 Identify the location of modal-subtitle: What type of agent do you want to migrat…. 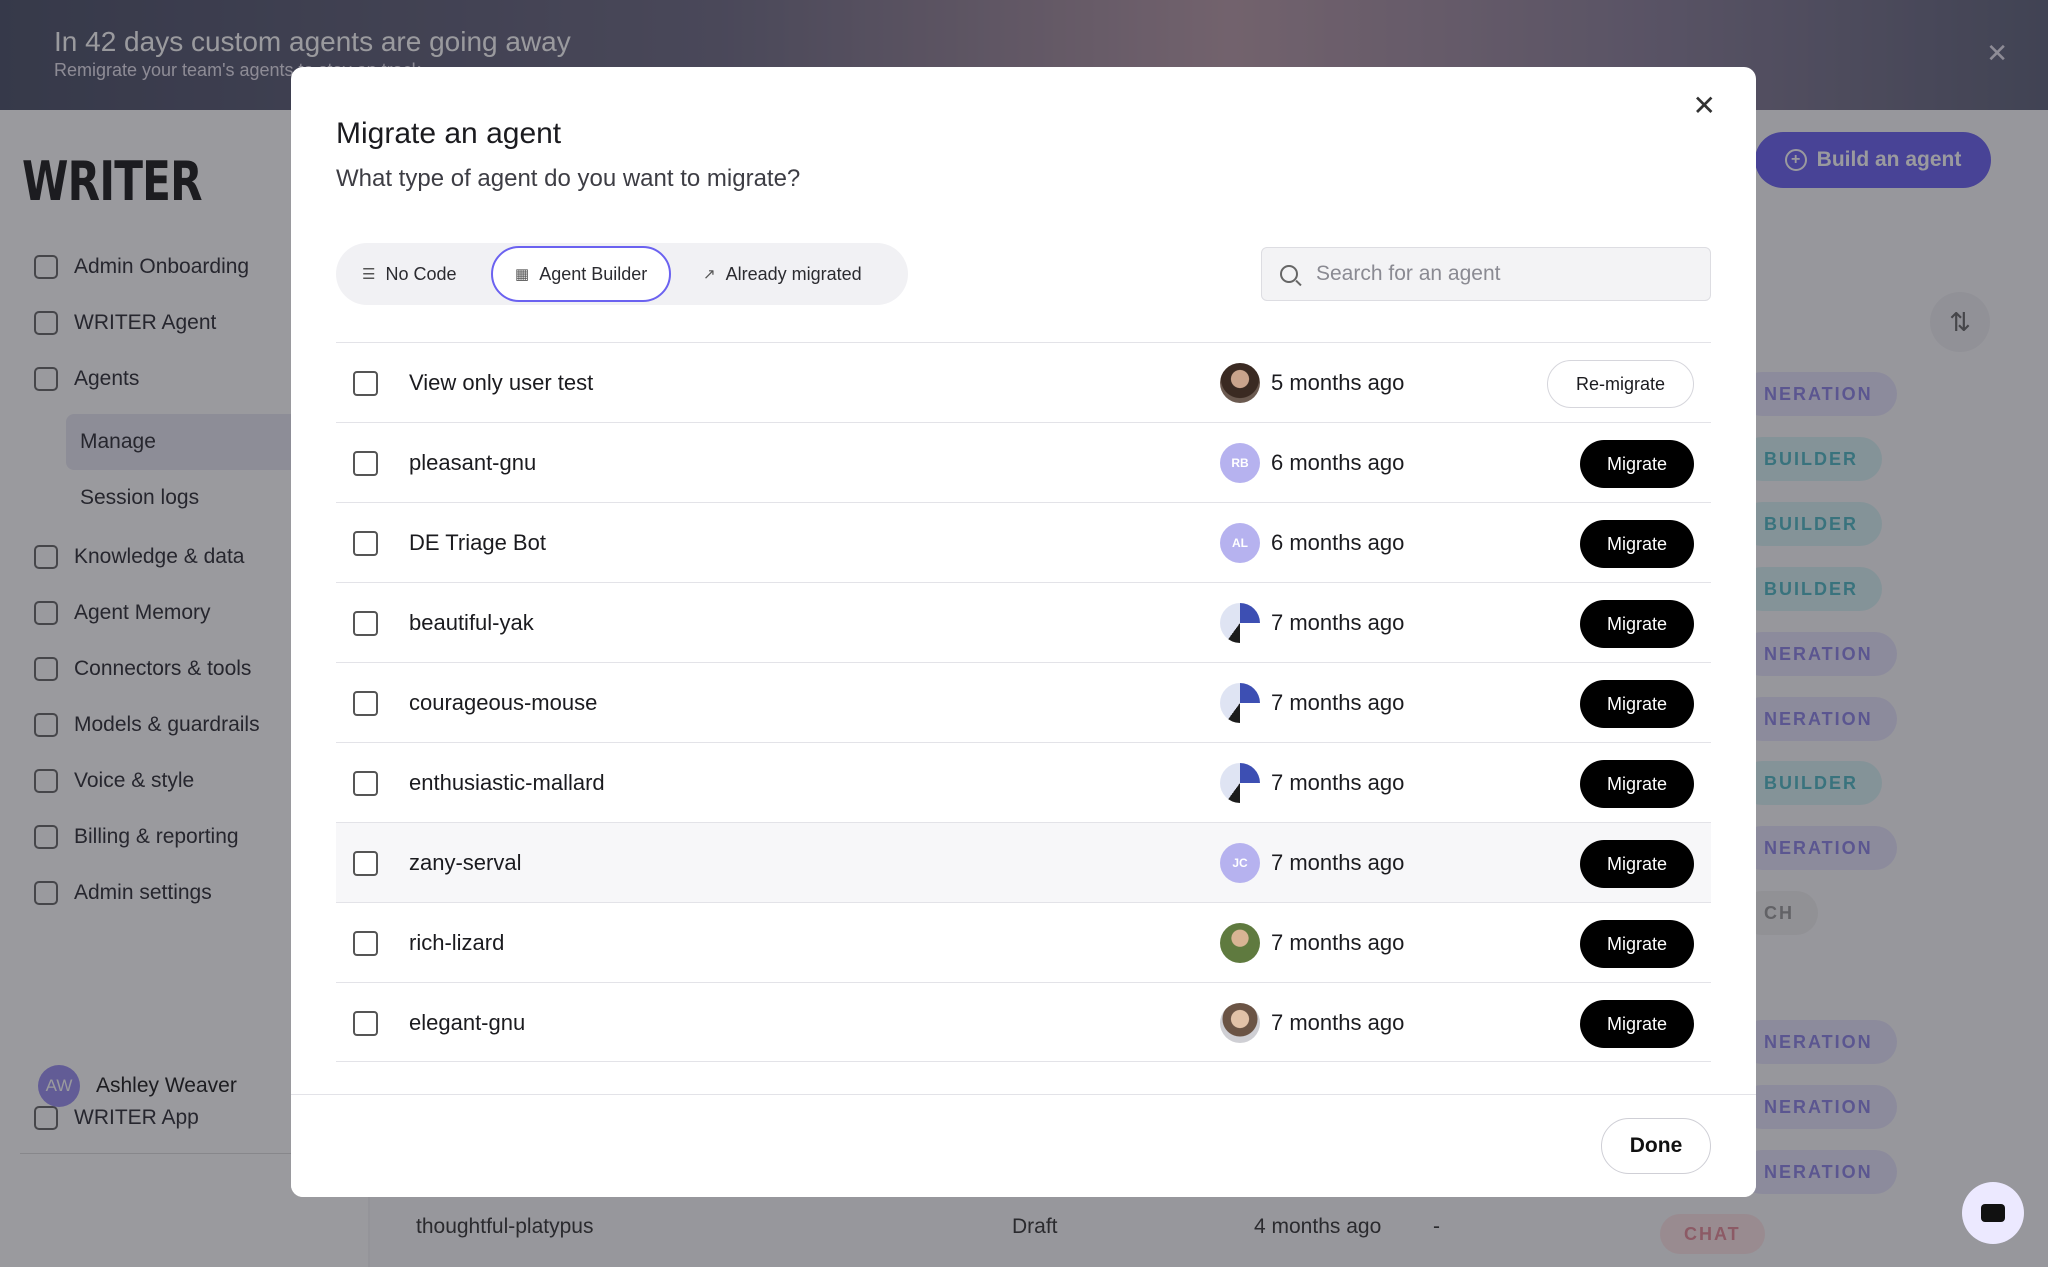
(568, 178).